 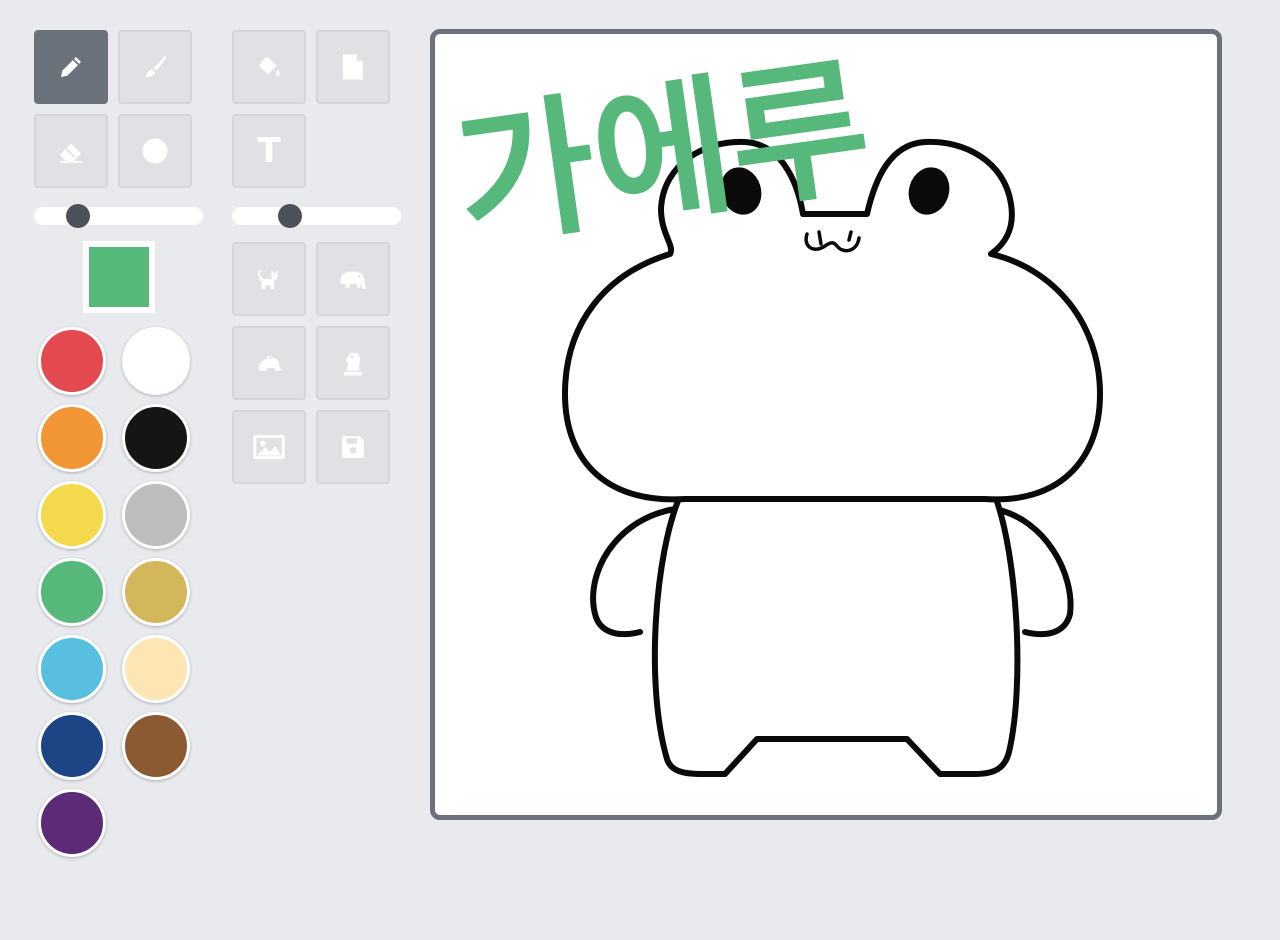 I want to click on pencil-icon, so click(x=71, y=67).